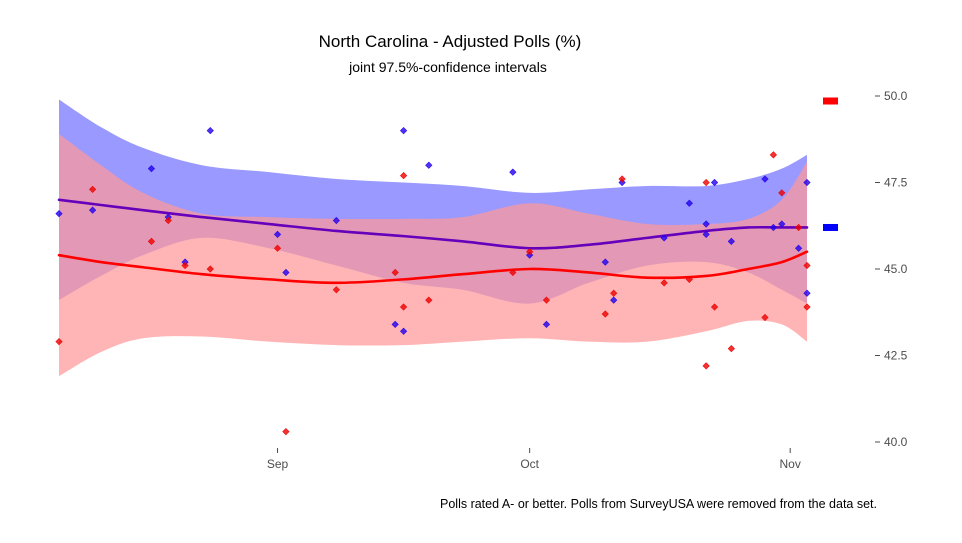 The width and height of the screenshot is (962, 543). I want to click on y-tick-label: 45.0, so click(896, 269).